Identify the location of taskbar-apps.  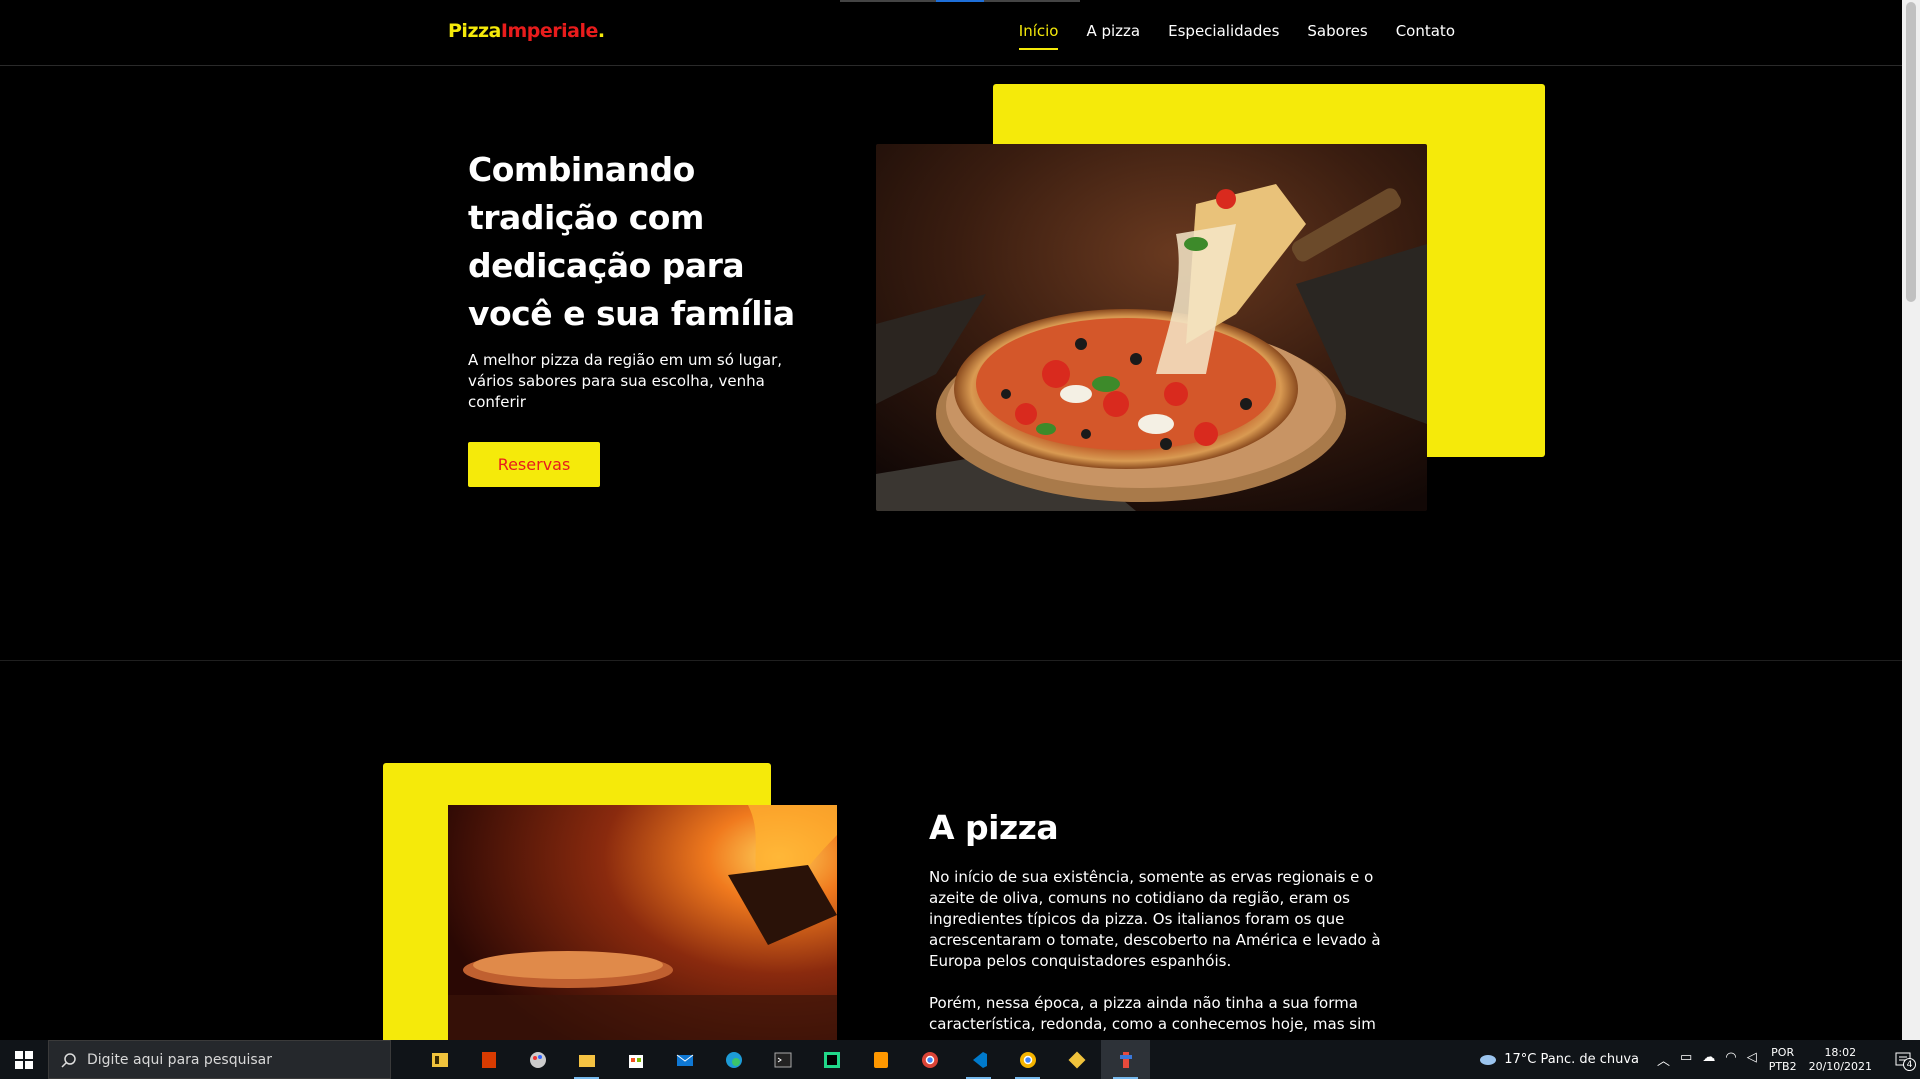
(782, 1059).